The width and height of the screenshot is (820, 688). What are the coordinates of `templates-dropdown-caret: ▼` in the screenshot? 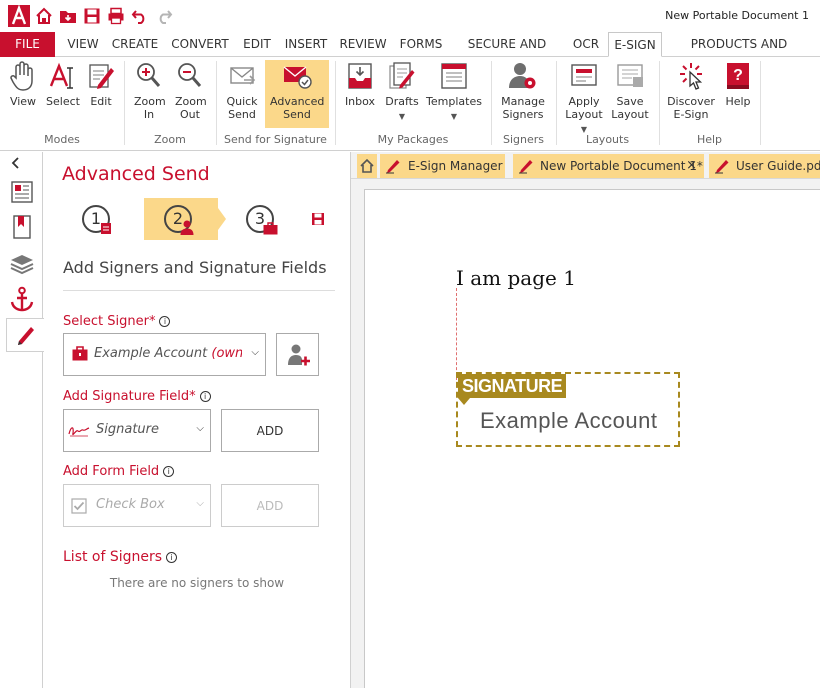 It's located at (454, 116).